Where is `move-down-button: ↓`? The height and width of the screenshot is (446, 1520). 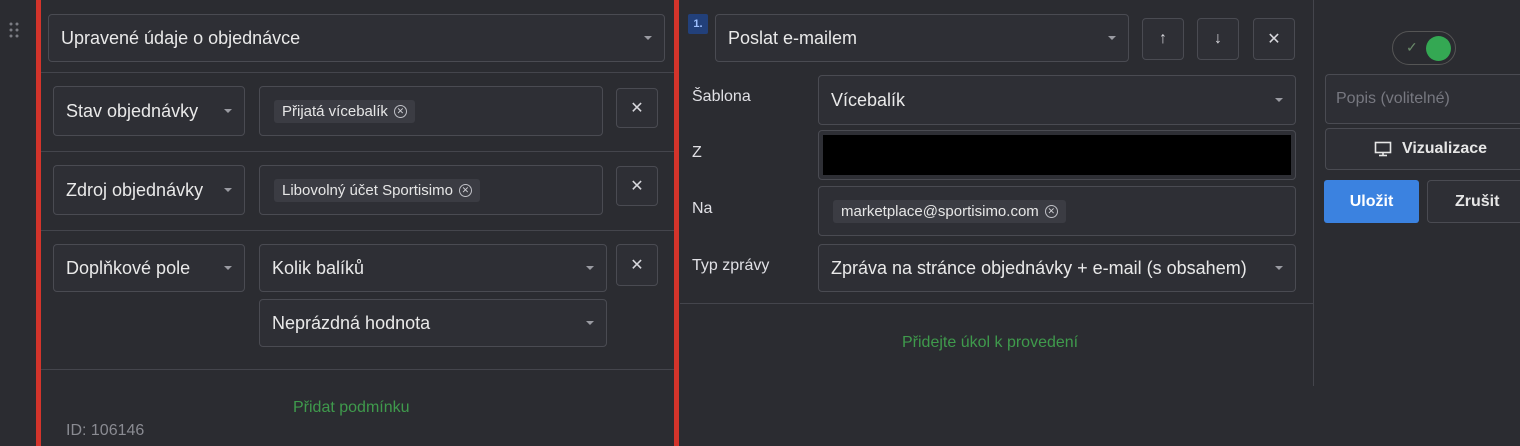 move-down-button: ↓ is located at coordinates (1218, 39).